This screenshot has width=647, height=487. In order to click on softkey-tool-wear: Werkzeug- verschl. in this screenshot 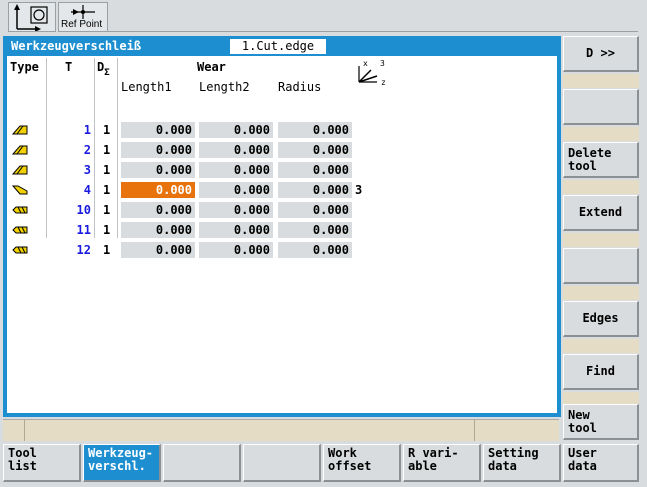, I will do `click(122, 463)`.